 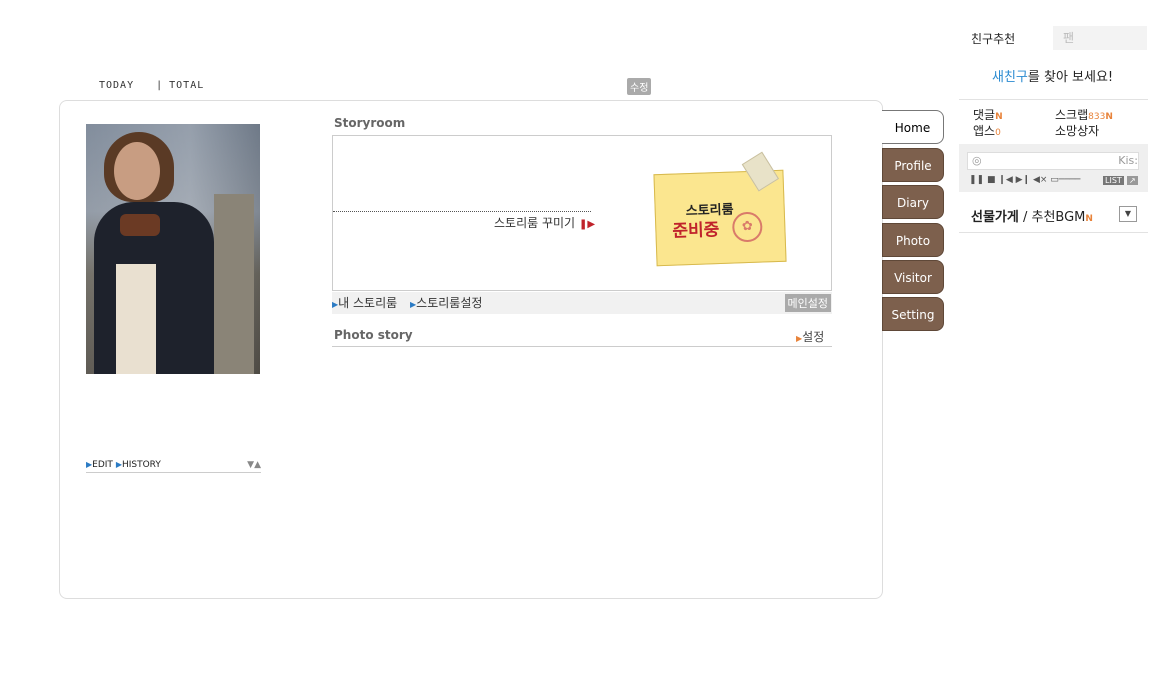 I want to click on music-player: ◎ Kis: ❚❚ ■ ❙◀ ▶❙ ◀× ▭──── LIST ↗, so click(x=1053, y=168).